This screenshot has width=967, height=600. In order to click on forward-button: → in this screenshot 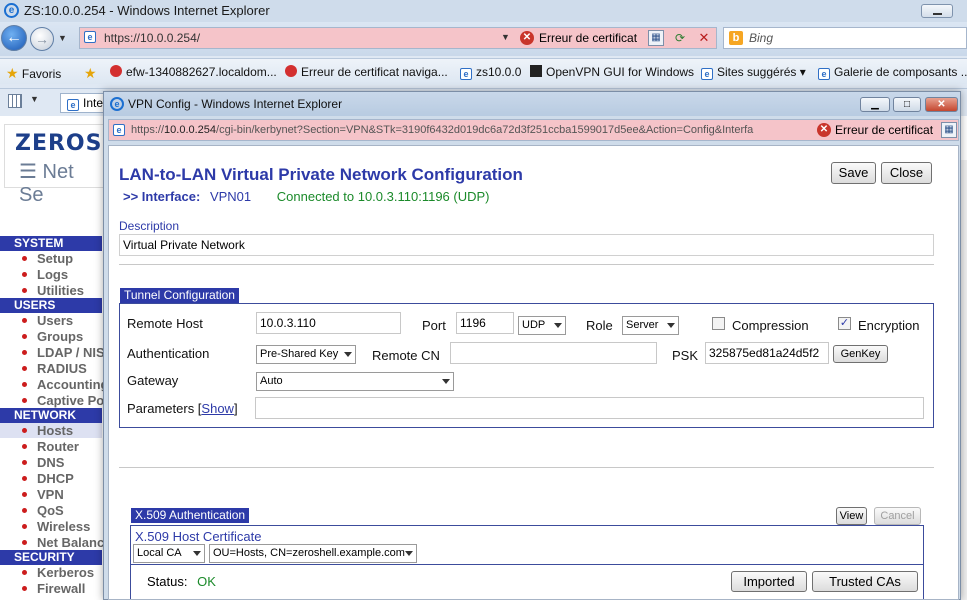, I will do `click(42, 39)`.